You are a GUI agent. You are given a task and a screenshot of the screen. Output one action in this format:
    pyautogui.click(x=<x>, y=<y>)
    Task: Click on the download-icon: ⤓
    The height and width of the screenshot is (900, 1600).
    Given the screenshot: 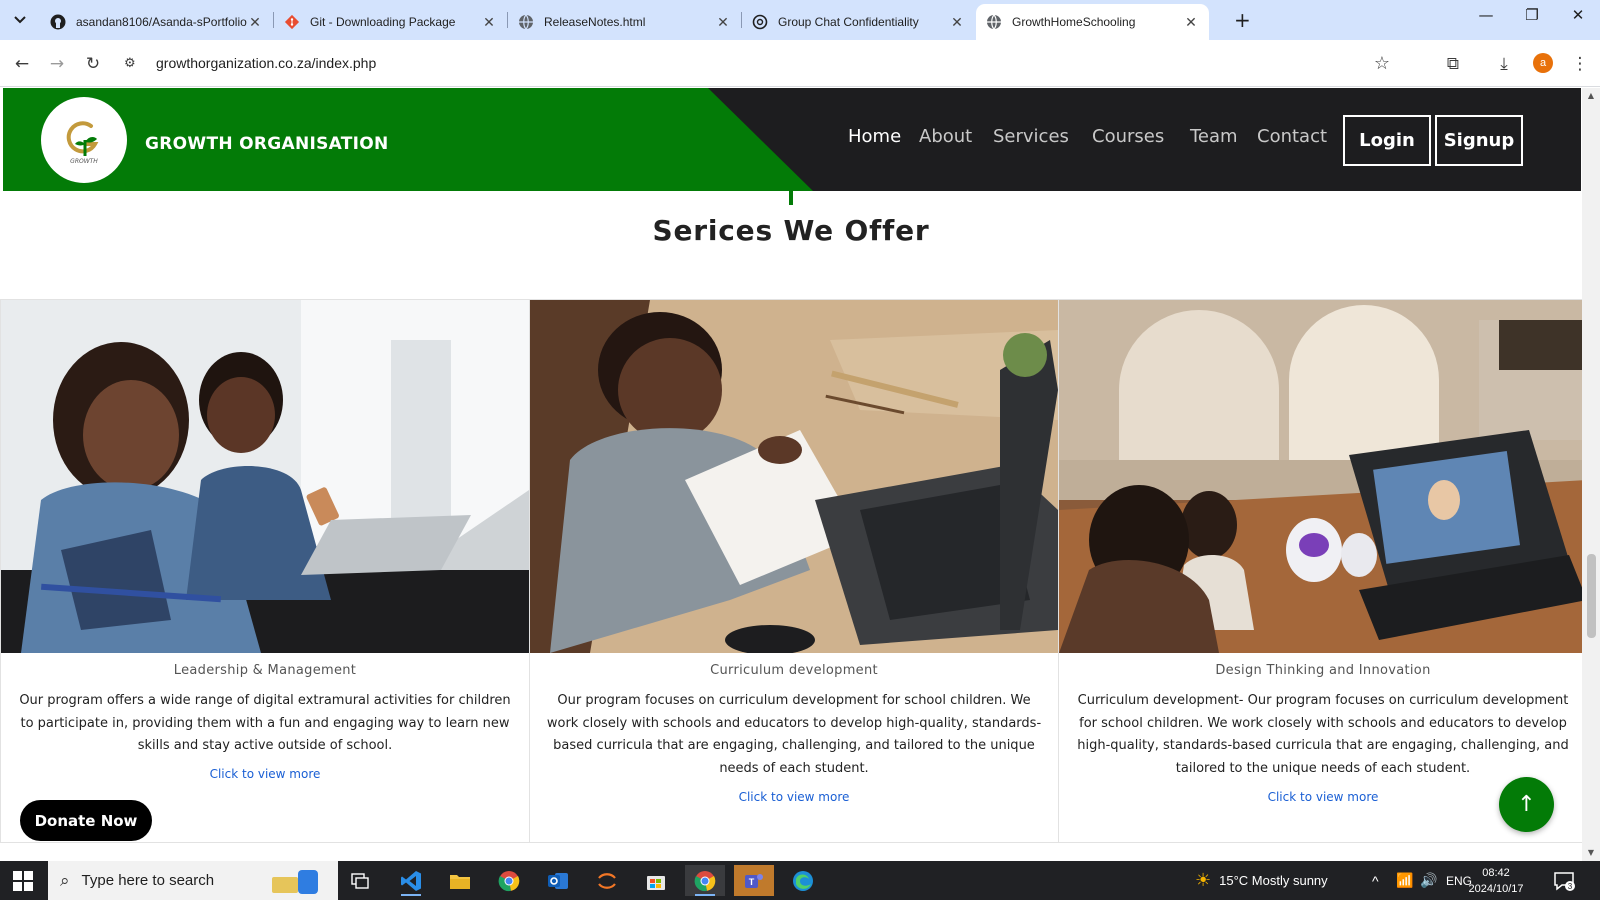 What is the action you would take?
    pyautogui.click(x=1504, y=64)
    